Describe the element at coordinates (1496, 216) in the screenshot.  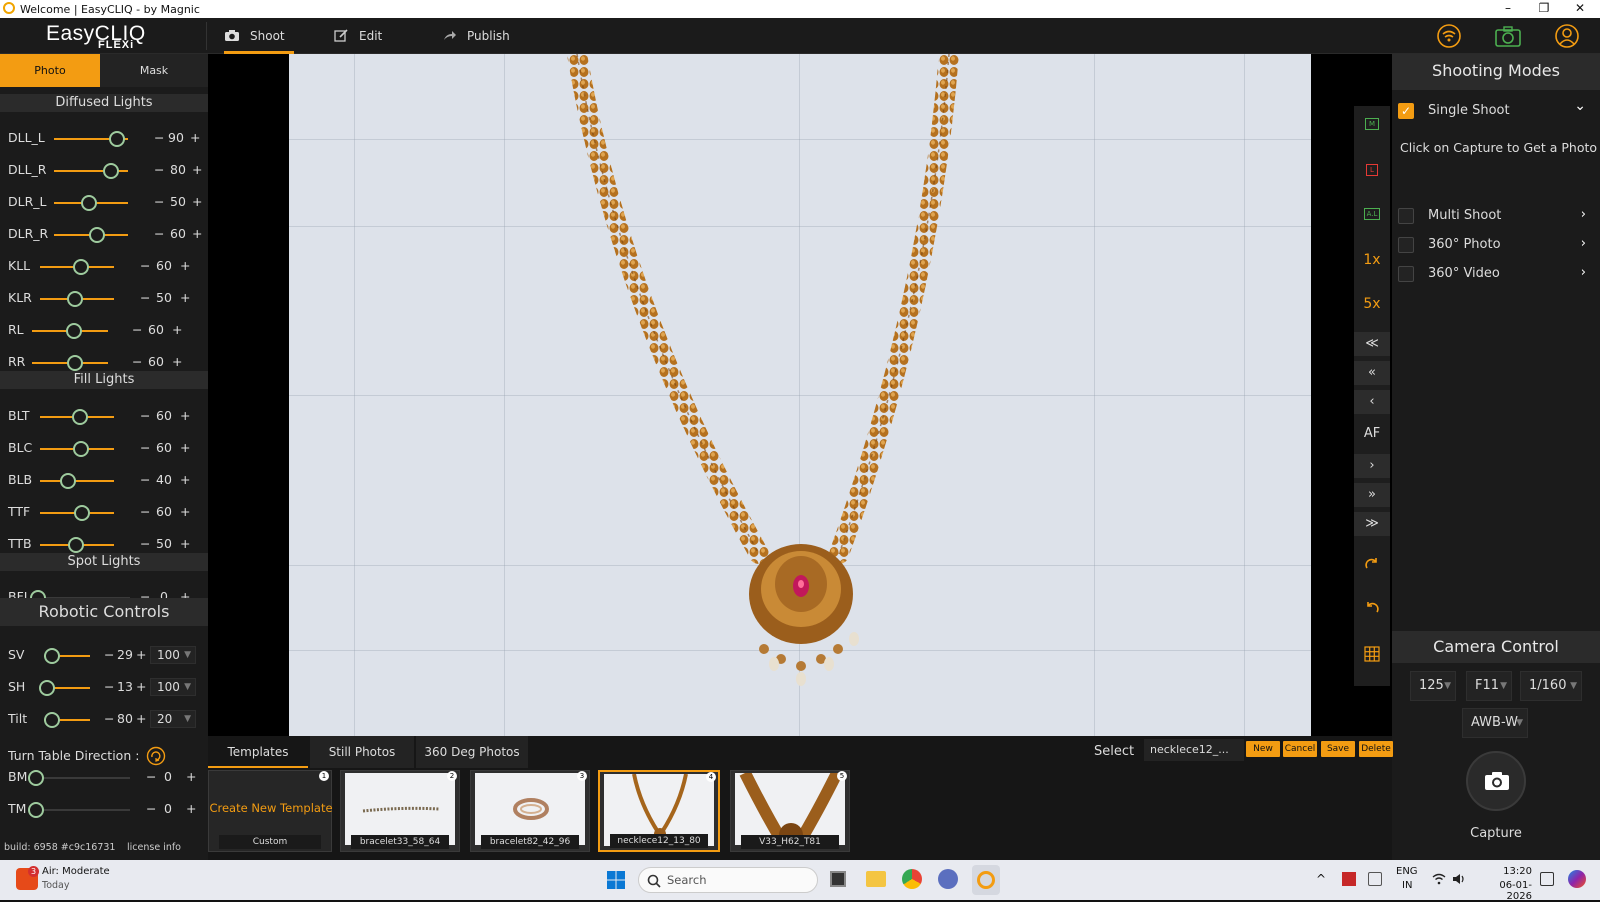
I see `mode-multi-shoot: Multi Shoot ›` at that location.